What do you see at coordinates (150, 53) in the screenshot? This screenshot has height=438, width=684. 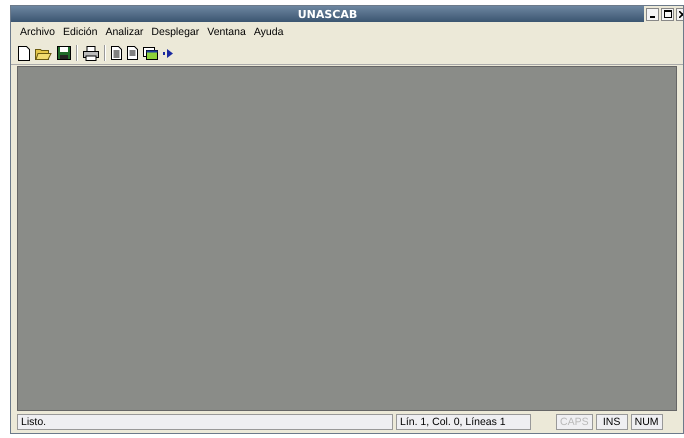 I see `window-icon` at bounding box center [150, 53].